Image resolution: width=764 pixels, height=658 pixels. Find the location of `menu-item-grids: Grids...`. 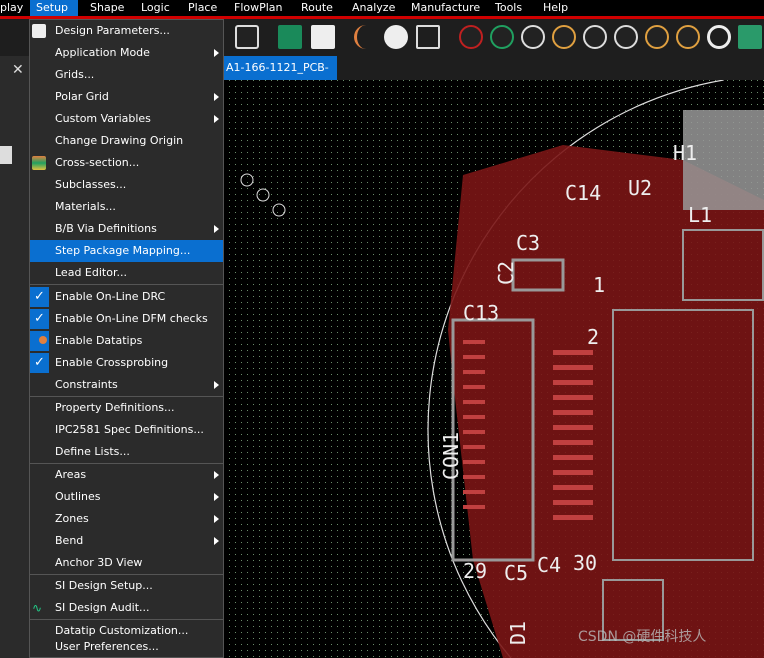

menu-item-grids: Grids... is located at coordinates (126, 75).